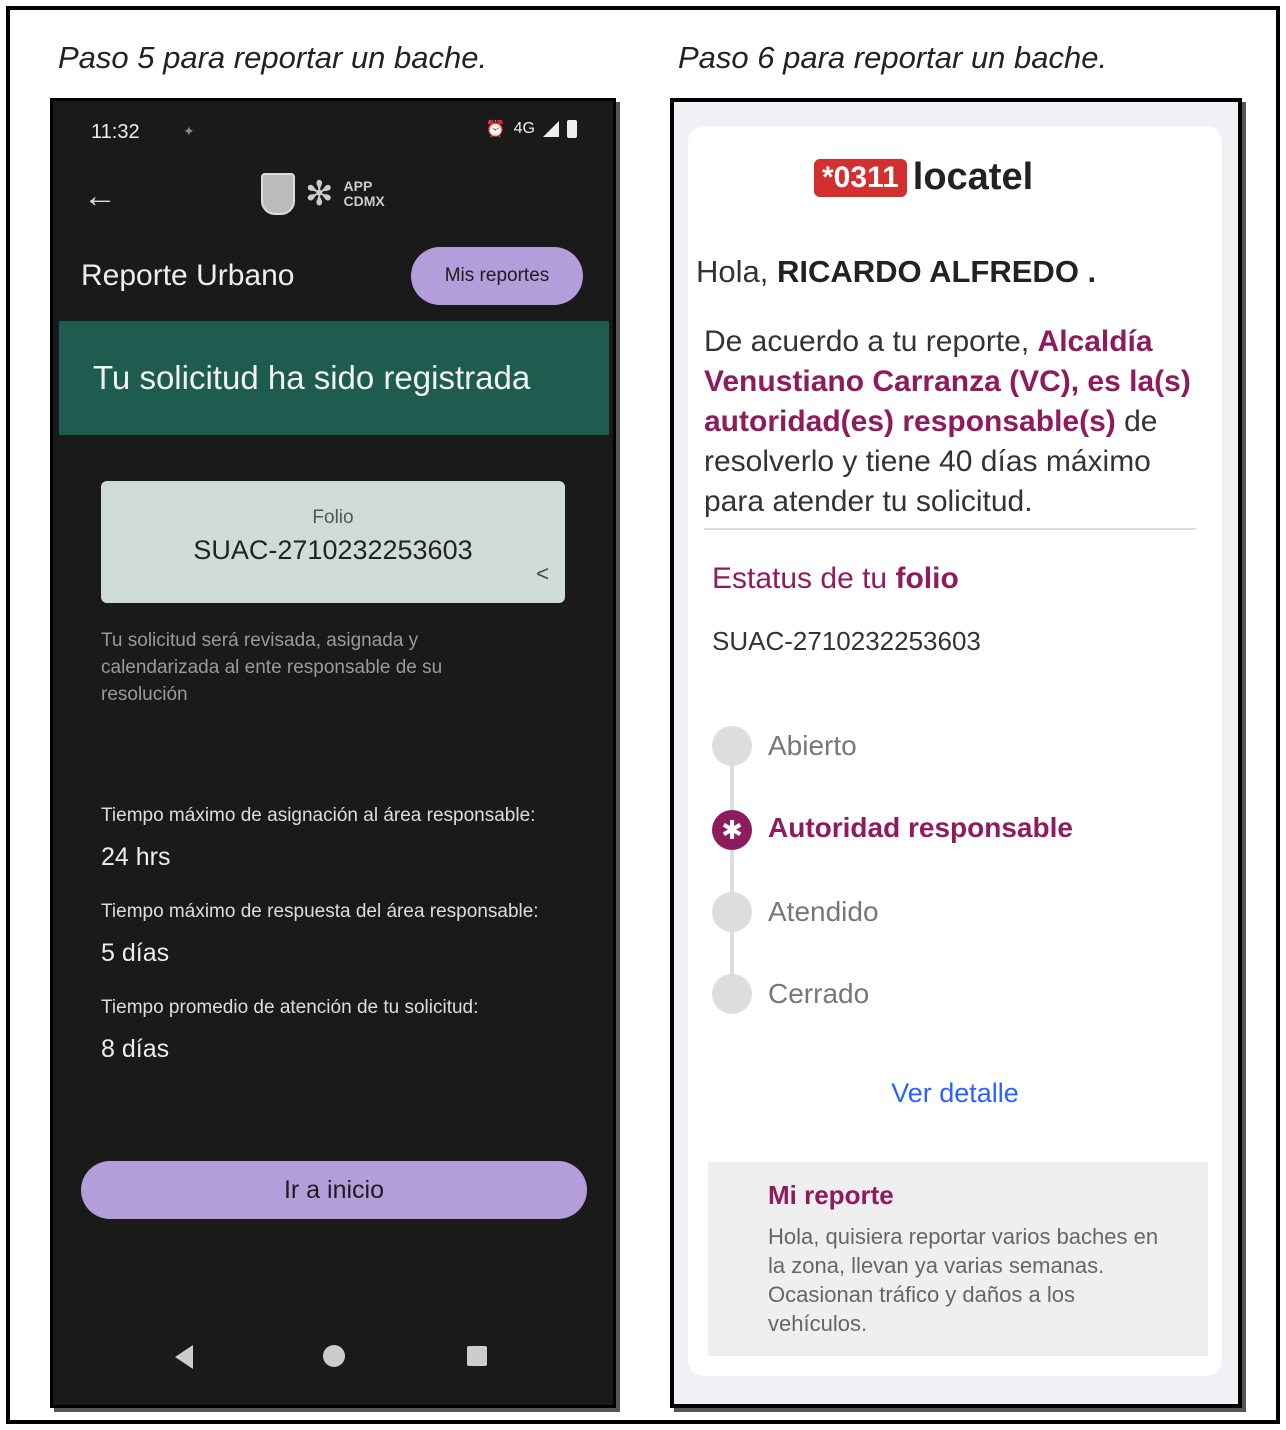 The width and height of the screenshot is (1286, 1430). I want to click on metric-value-average: 8 días, so click(135, 1049).